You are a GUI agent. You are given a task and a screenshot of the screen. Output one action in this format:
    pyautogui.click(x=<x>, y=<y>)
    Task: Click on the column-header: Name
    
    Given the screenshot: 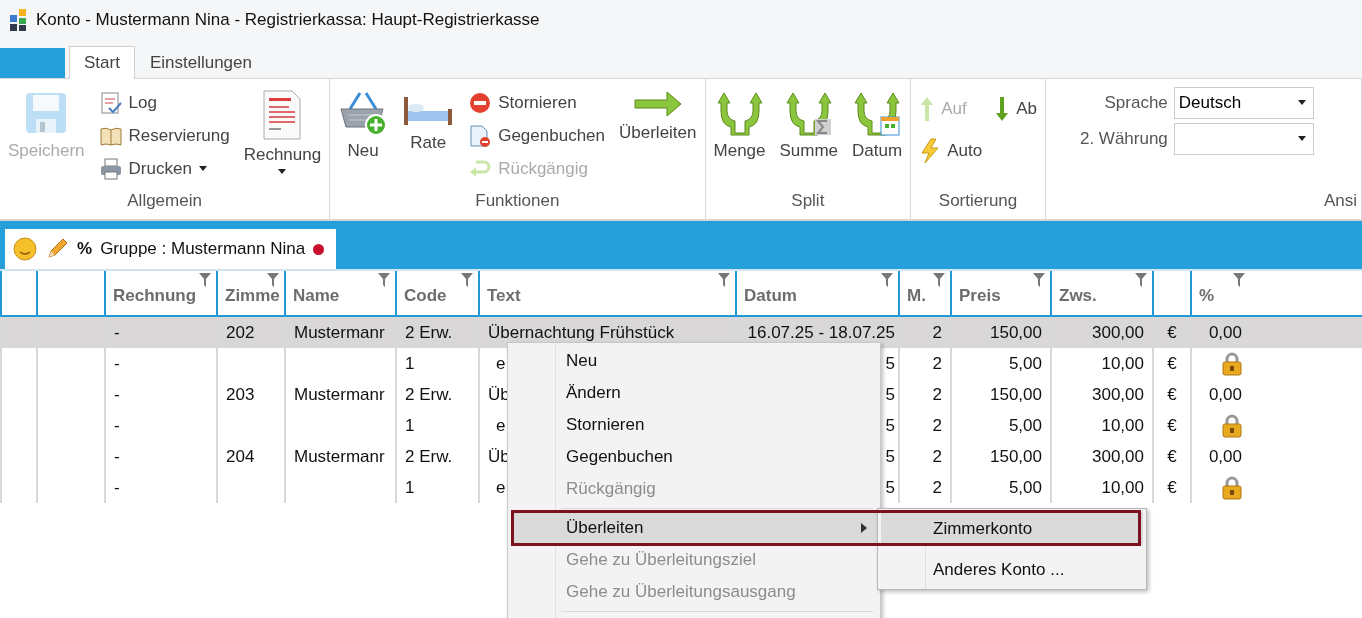 What is the action you would take?
    pyautogui.click(x=339, y=293)
    